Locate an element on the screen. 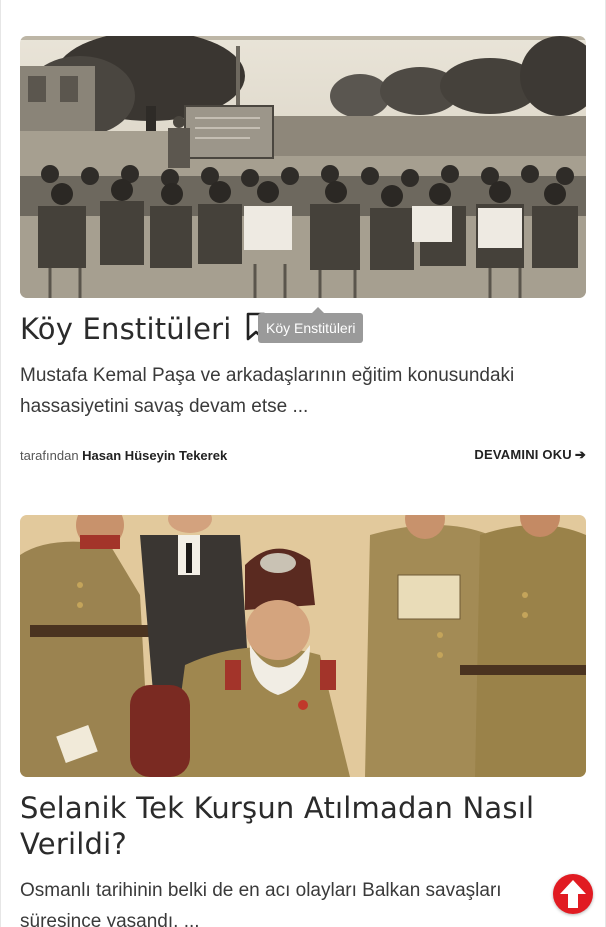 This screenshot has height=927, width=606. arrow-up-icon is located at coordinates (573, 894).